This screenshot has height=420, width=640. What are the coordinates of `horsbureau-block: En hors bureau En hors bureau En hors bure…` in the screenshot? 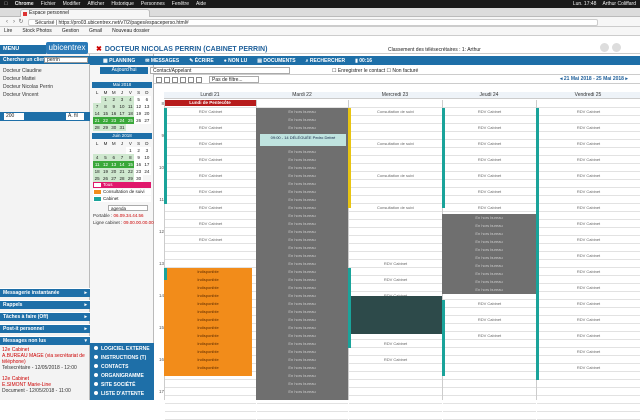 It's located at (302, 254).